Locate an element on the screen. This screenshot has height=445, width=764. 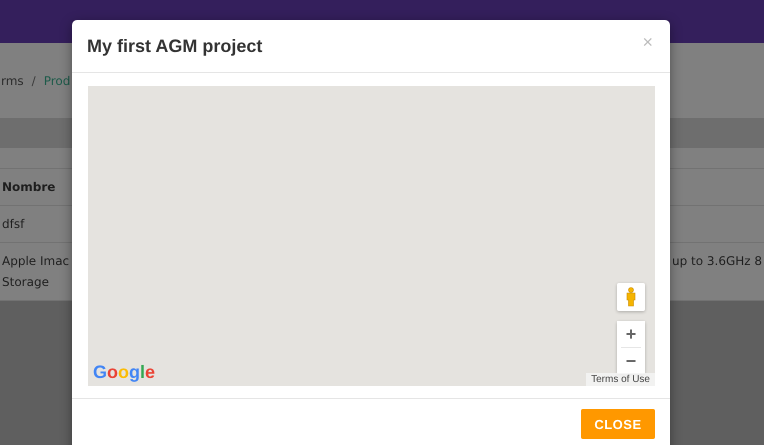
street-view-button is located at coordinates (631, 297).